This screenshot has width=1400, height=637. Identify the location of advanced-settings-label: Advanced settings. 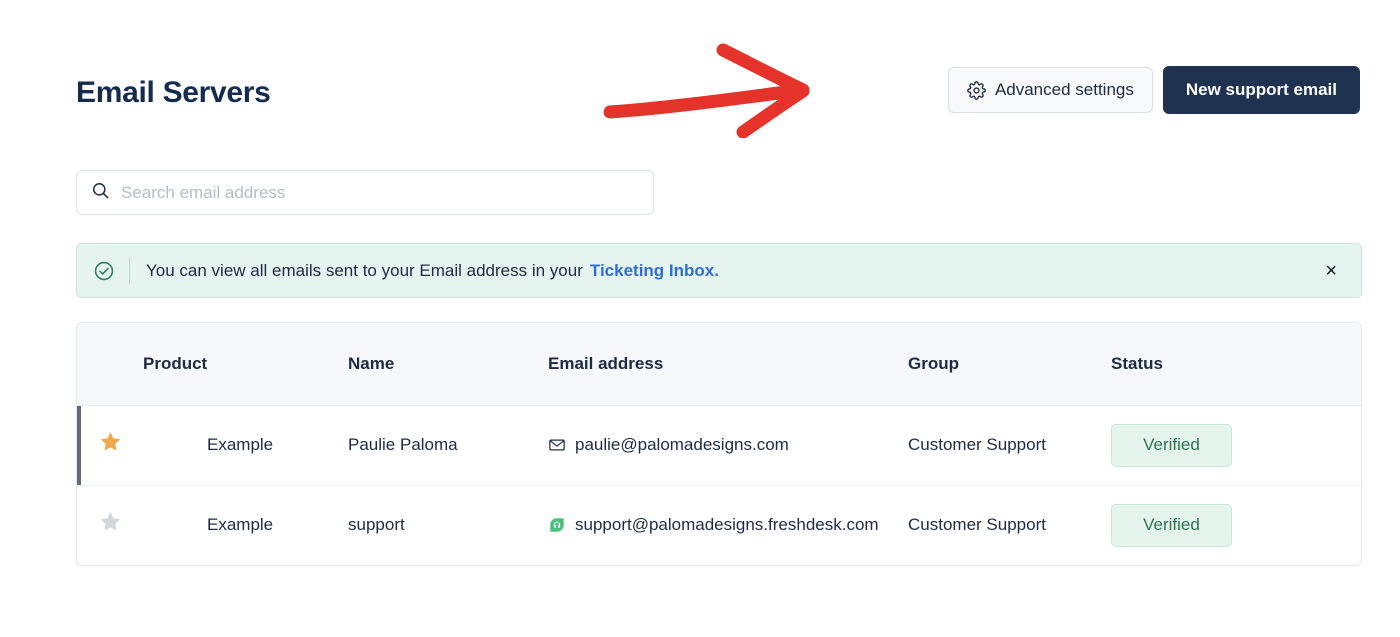
(1064, 89).